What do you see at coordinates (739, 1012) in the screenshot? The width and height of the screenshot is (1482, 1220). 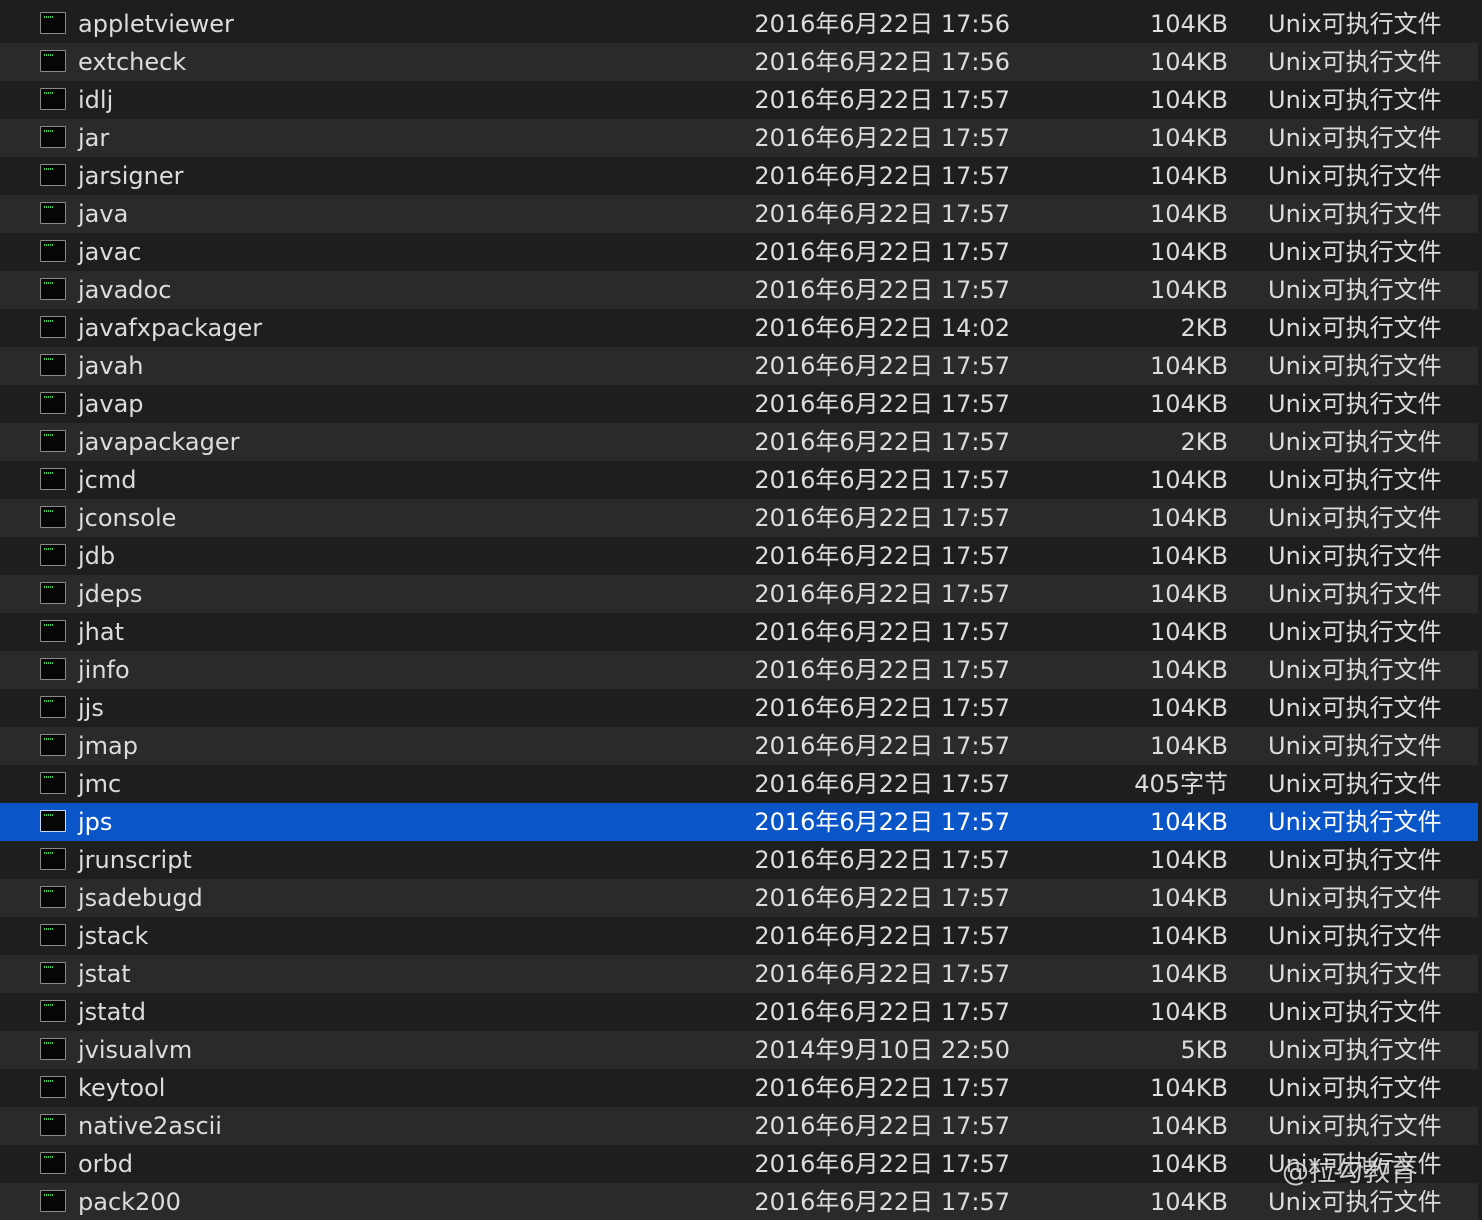 I see `file-row-jstatd: jstatd 2016年6月22日 17:57 104KB Unix可执行文件` at bounding box center [739, 1012].